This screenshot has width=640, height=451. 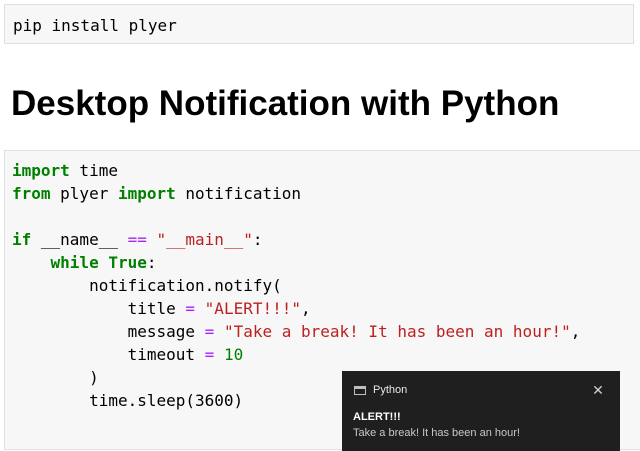 I want to click on code-text: __name__, so click(x=79, y=239).